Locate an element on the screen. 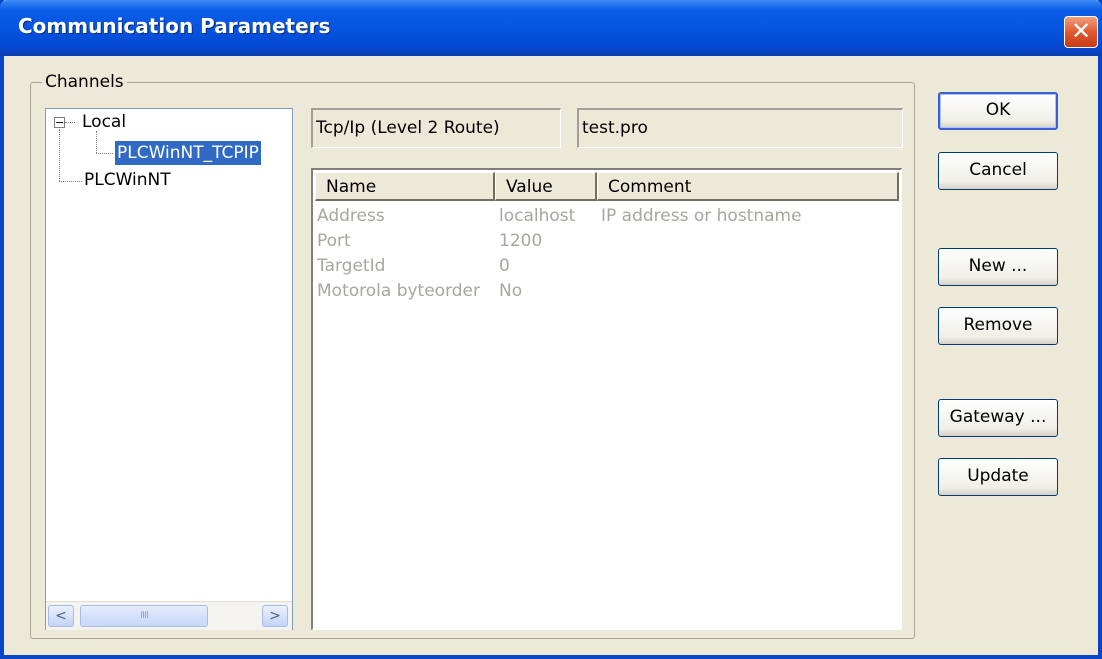 The image size is (1102, 659). ok-button: OK is located at coordinates (998, 111).